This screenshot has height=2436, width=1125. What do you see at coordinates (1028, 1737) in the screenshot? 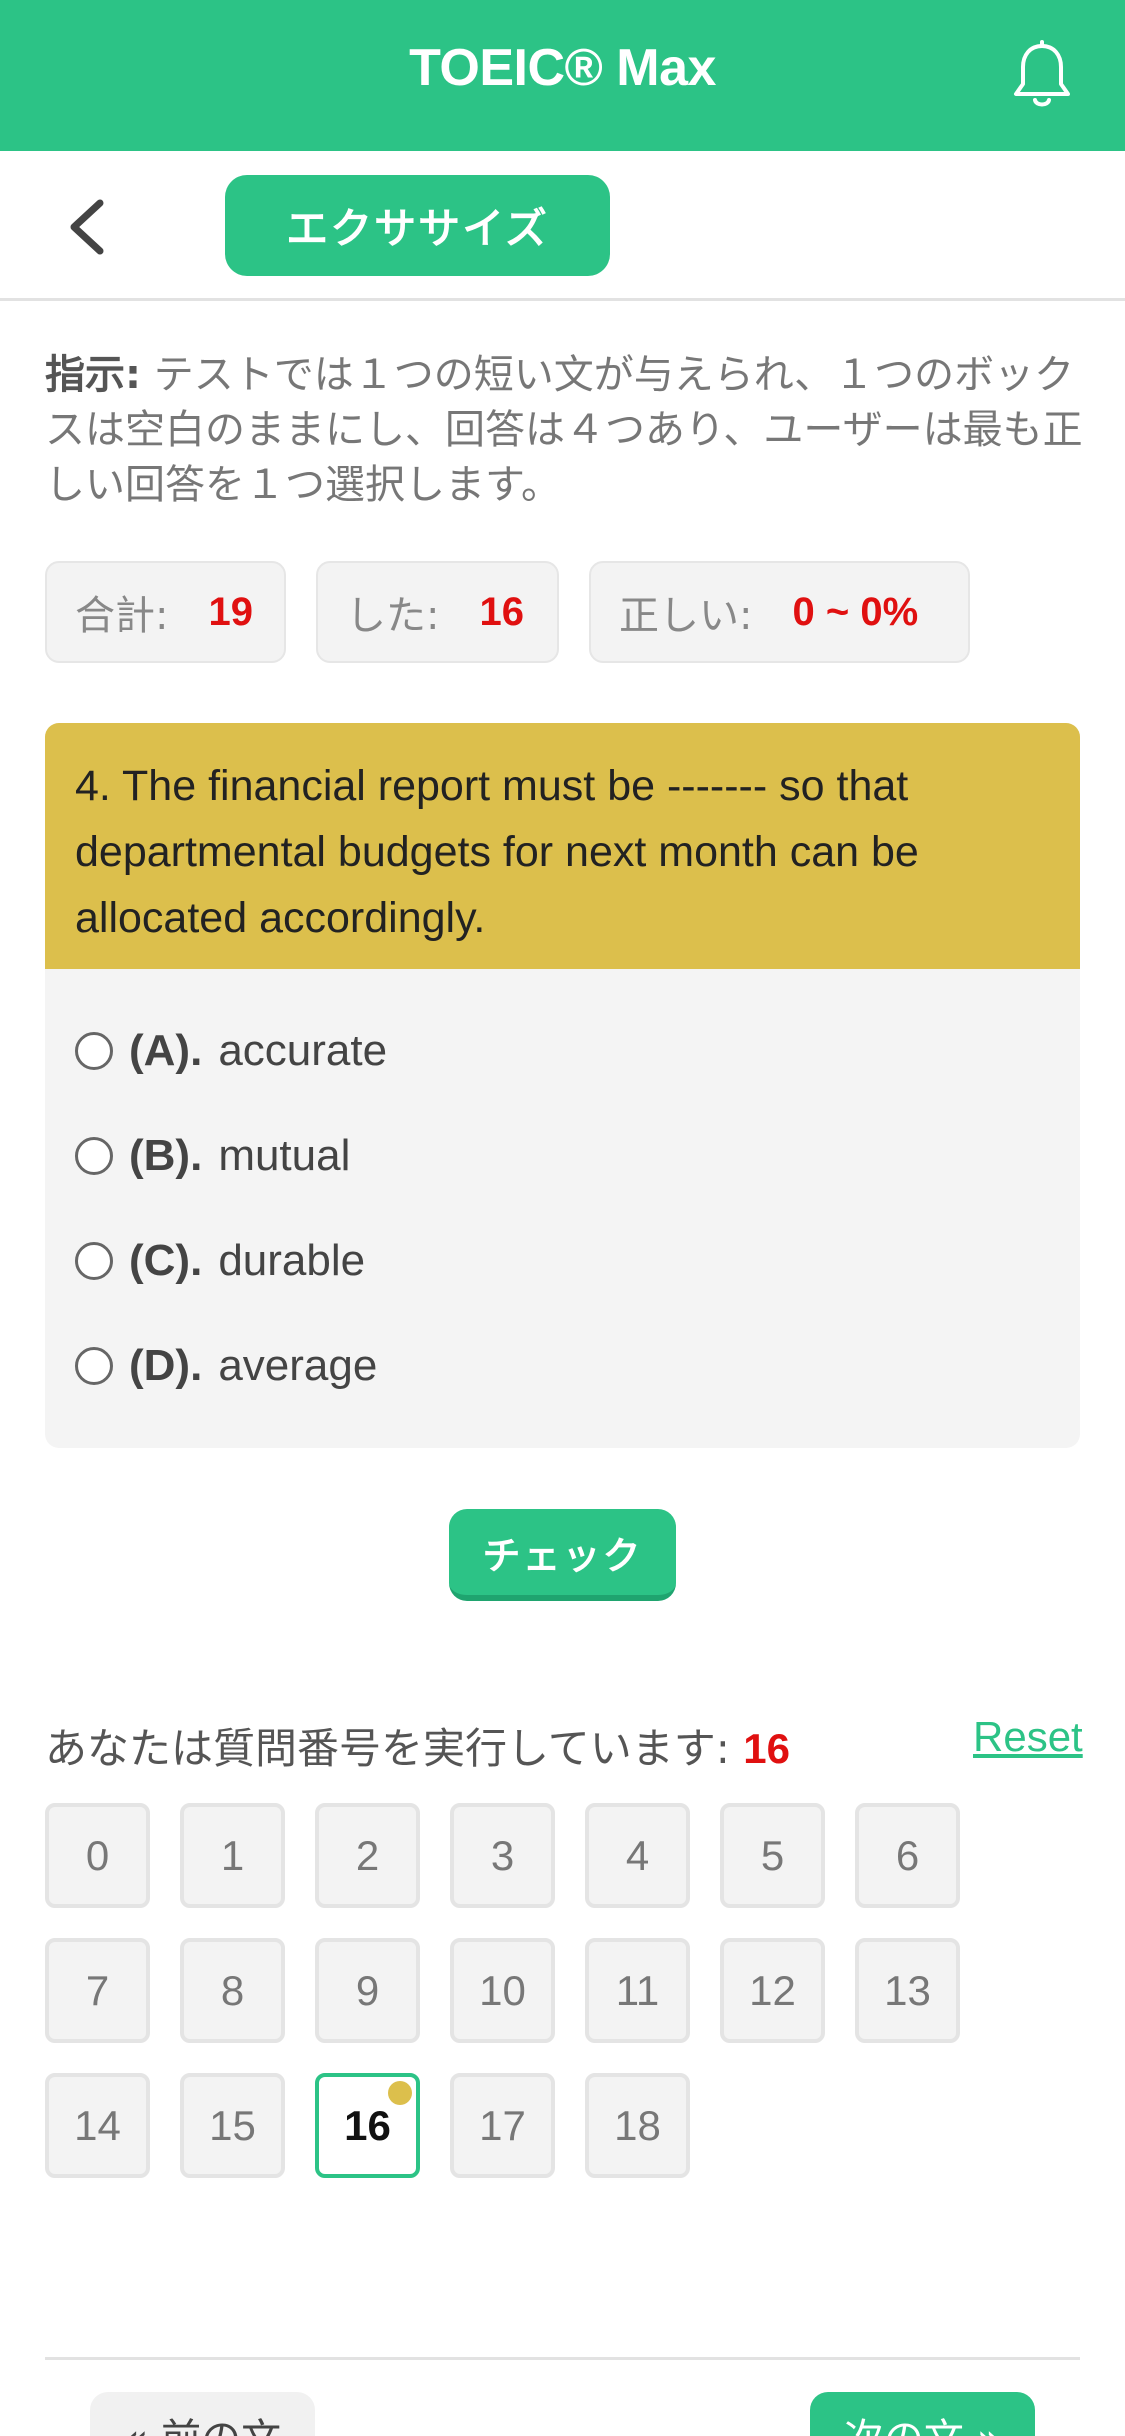
I see `reset-link: Reset` at bounding box center [1028, 1737].